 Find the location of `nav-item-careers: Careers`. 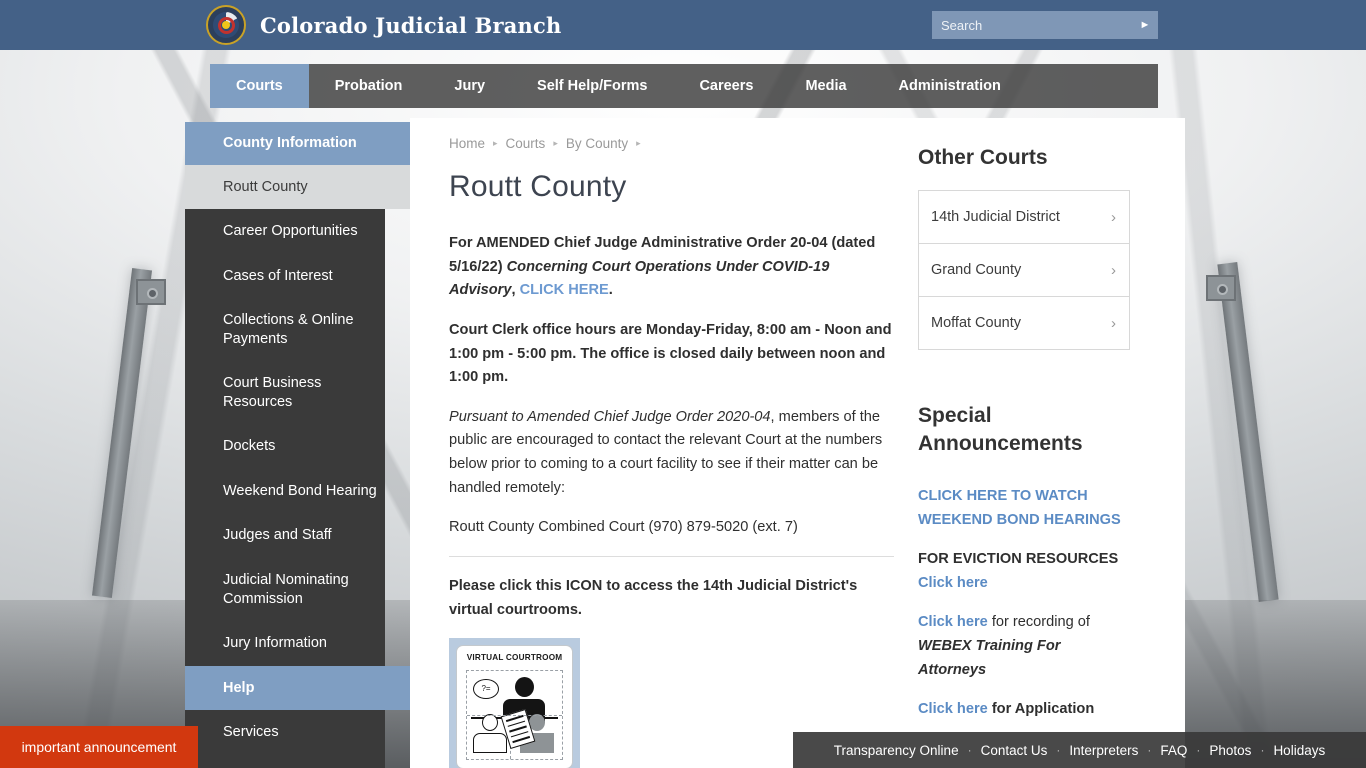

nav-item-careers: Careers is located at coordinates (726, 86).